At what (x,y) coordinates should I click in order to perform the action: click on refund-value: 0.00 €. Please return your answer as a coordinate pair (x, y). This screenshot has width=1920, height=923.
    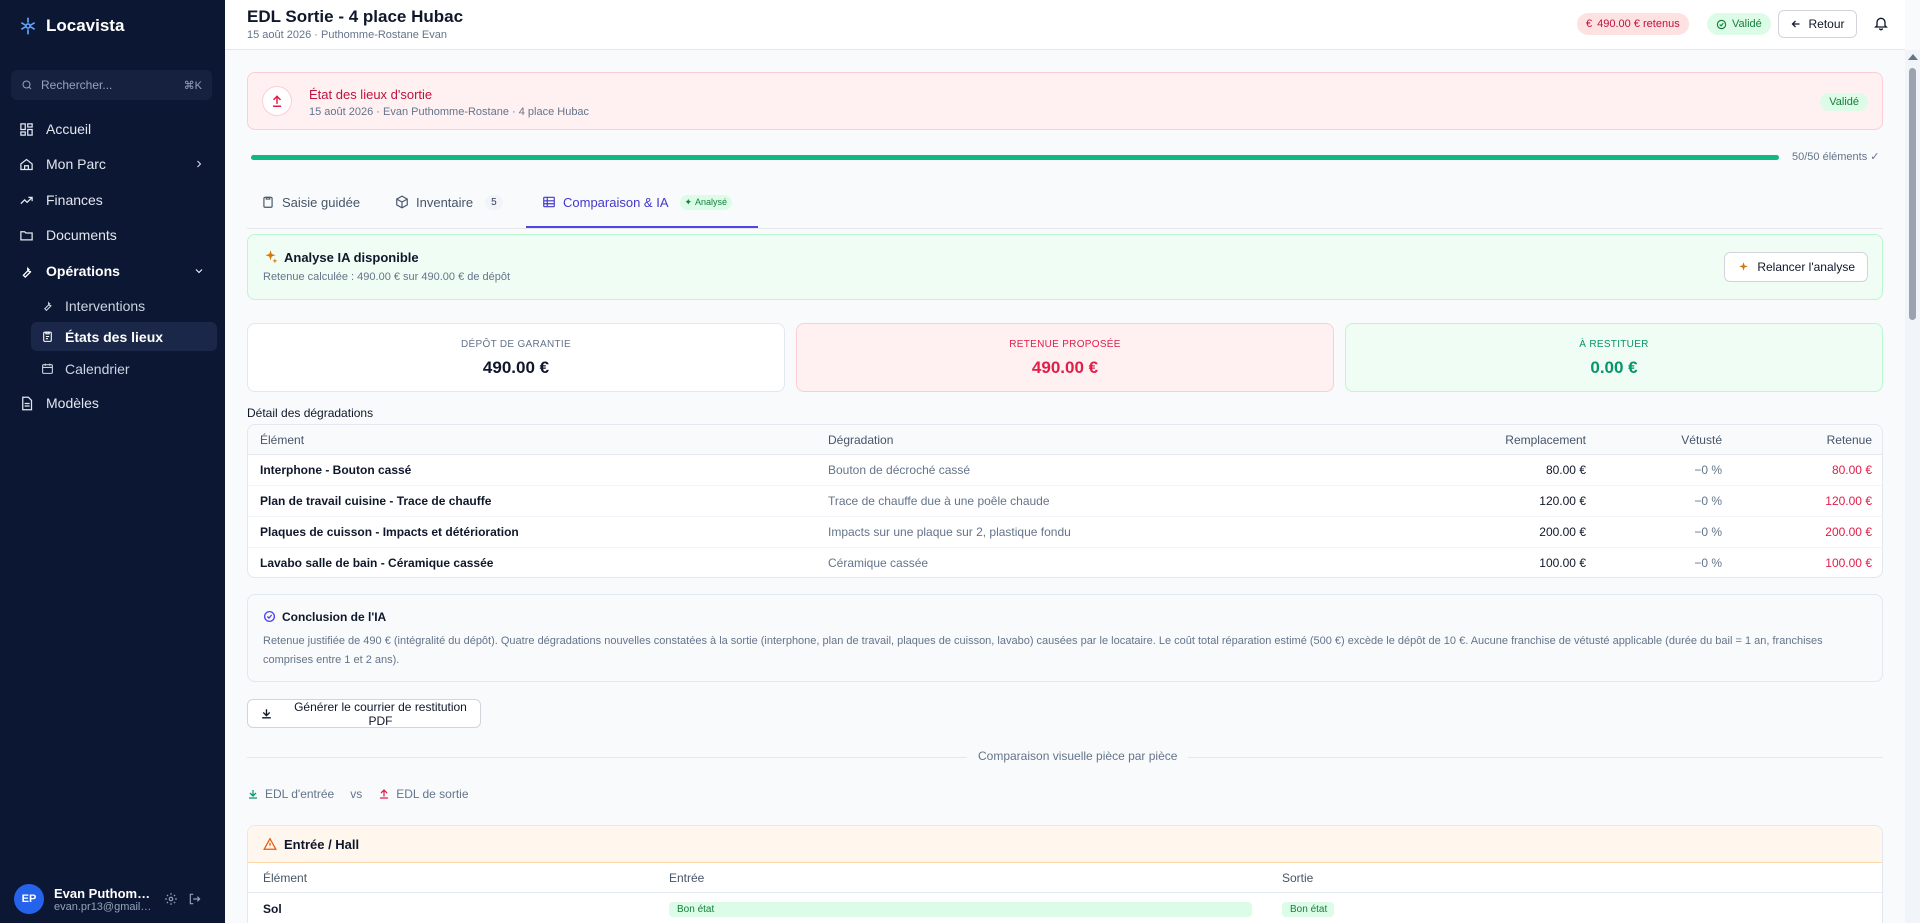
    Looking at the image, I should click on (1614, 367).